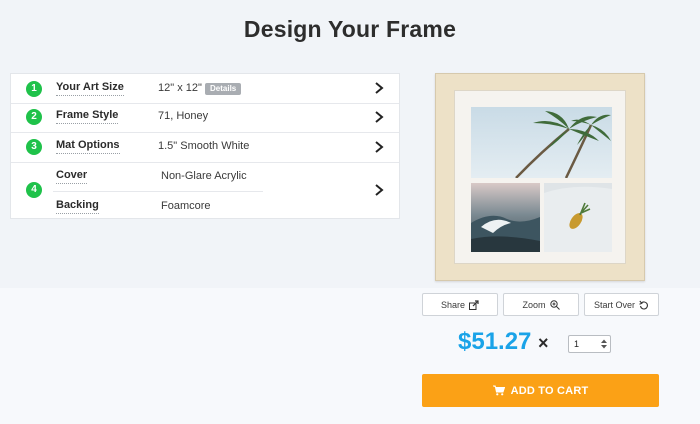  What do you see at coordinates (453, 304) in the screenshot?
I see `share-label: Share` at bounding box center [453, 304].